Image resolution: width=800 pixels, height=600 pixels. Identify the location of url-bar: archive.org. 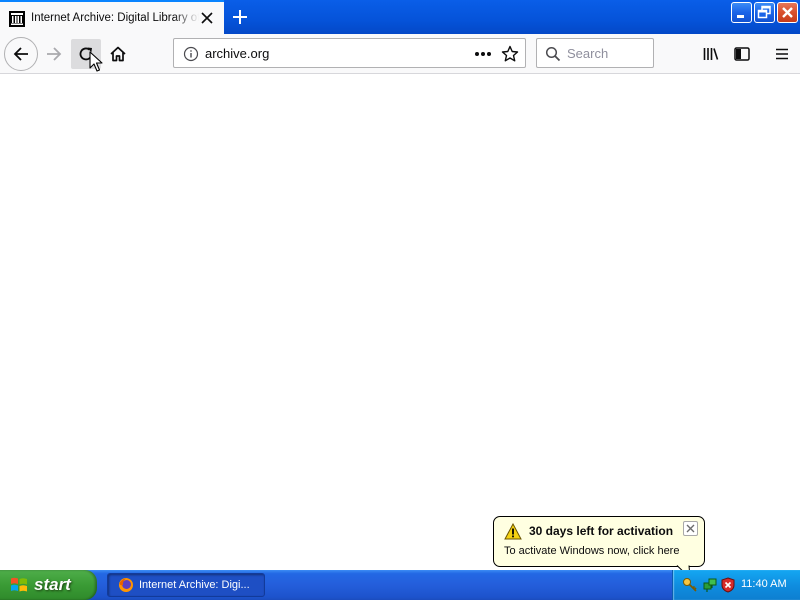
(349, 53).